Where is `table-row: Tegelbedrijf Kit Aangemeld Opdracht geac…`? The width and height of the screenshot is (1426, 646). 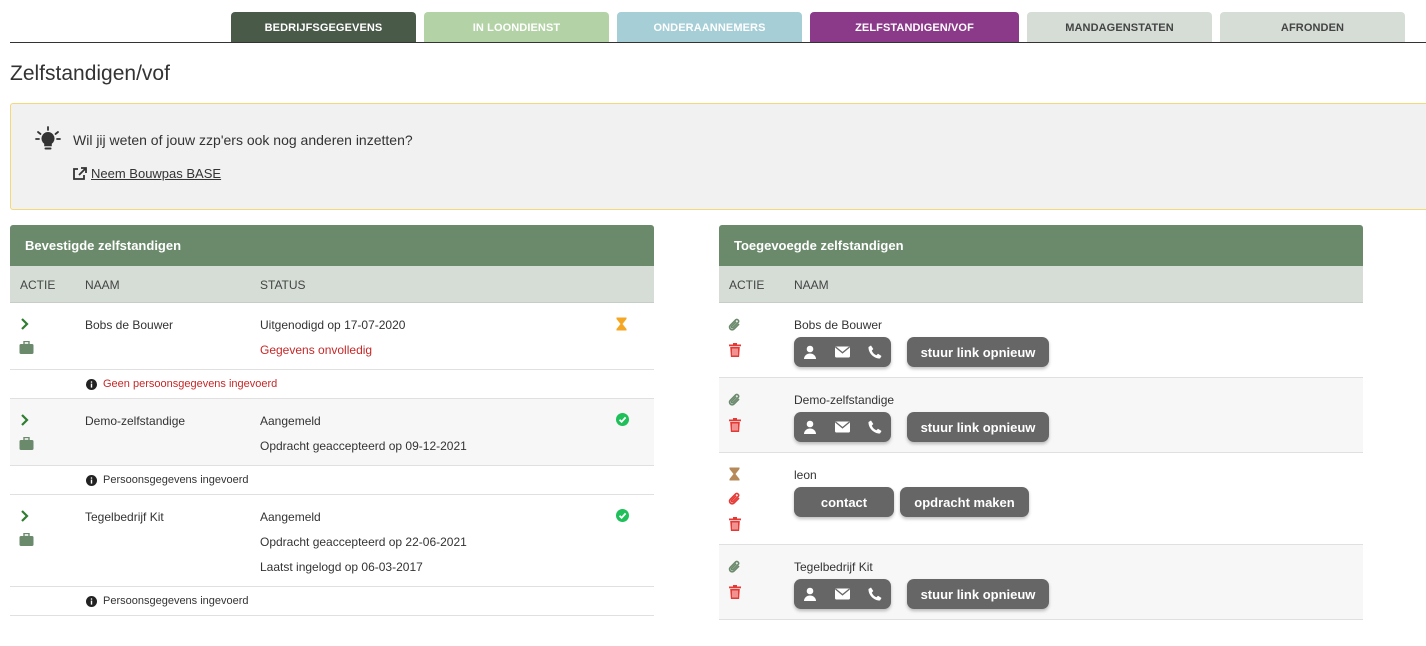 table-row: Tegelbedrijf Kit Aangemeld Opdracht geac… is located at coordinates (332, 541).